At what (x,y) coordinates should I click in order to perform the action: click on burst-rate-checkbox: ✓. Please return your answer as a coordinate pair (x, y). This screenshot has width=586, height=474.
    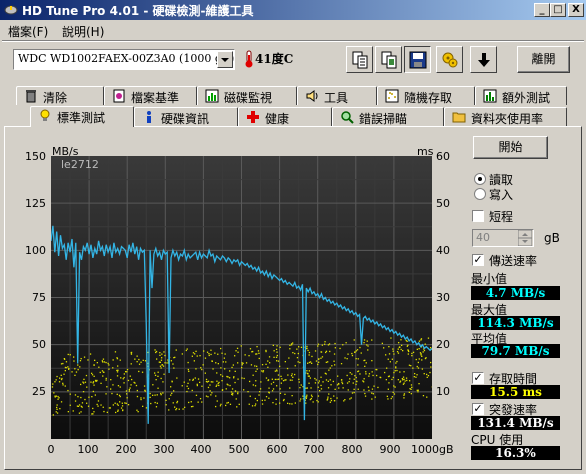
    Looking at the image, I should click on (478, 409).